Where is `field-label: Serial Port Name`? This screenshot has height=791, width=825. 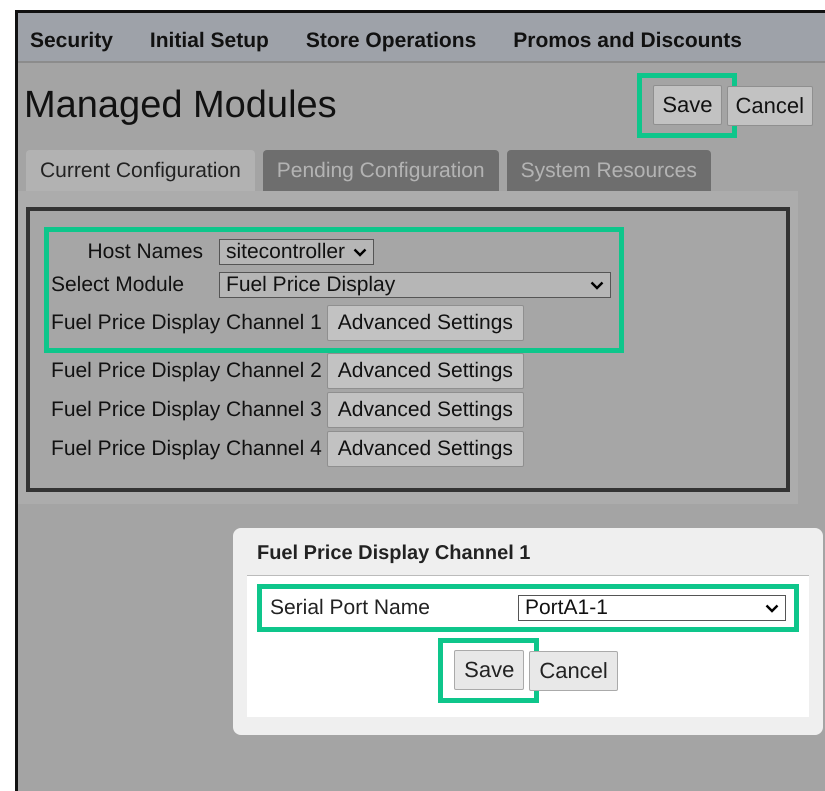
field-label: Serial Port Name is located at coordinates (350, 608).